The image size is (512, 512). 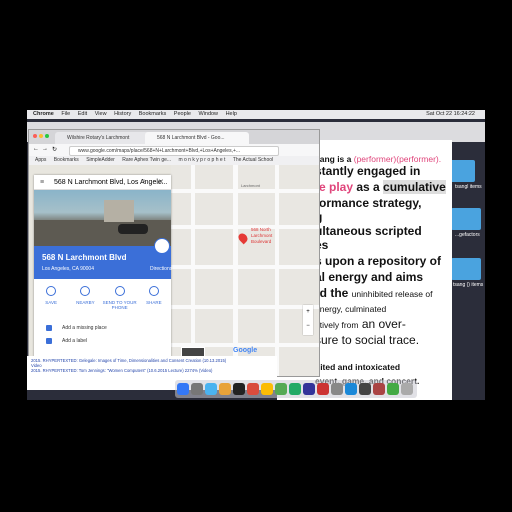 What do you see at coordinates (162, 246) in the screenshot?
I see `directions-icon` at bounding box center [162, 246].